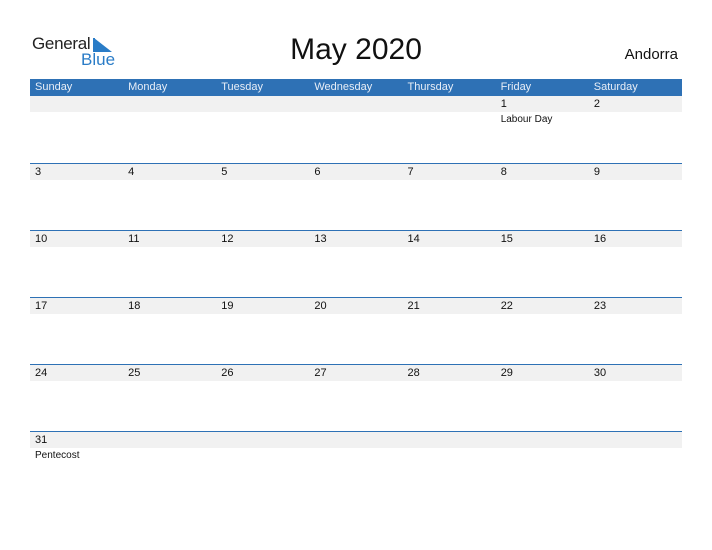 This screenshot has width=712, height=550. I want to click on day-cell: 13, so click(355, 264).